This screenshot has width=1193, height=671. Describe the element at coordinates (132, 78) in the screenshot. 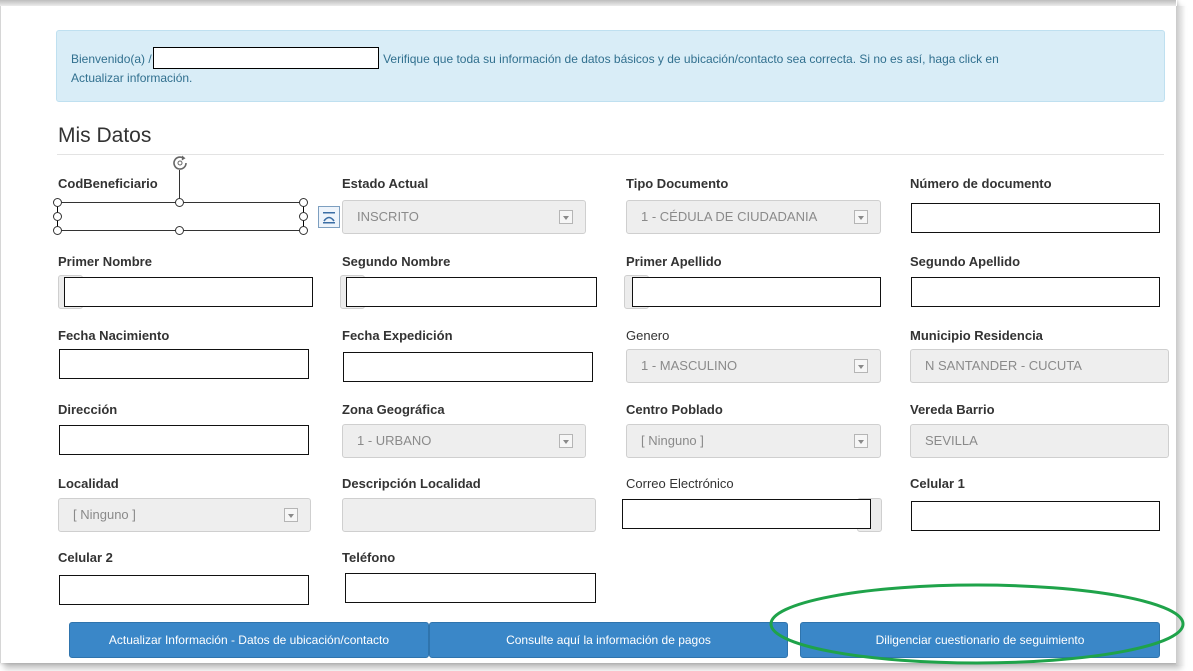

I see `alert-message-line2: Actualizar información.` at that location.